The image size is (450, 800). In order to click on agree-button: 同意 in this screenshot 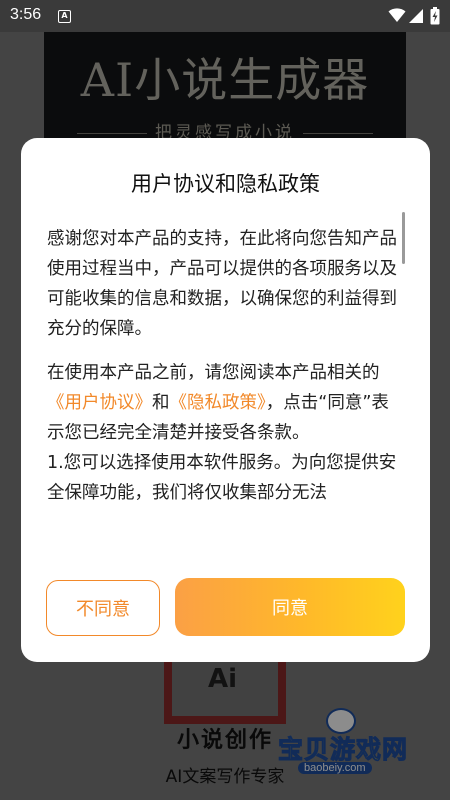, I will do `click(290, 607)`.